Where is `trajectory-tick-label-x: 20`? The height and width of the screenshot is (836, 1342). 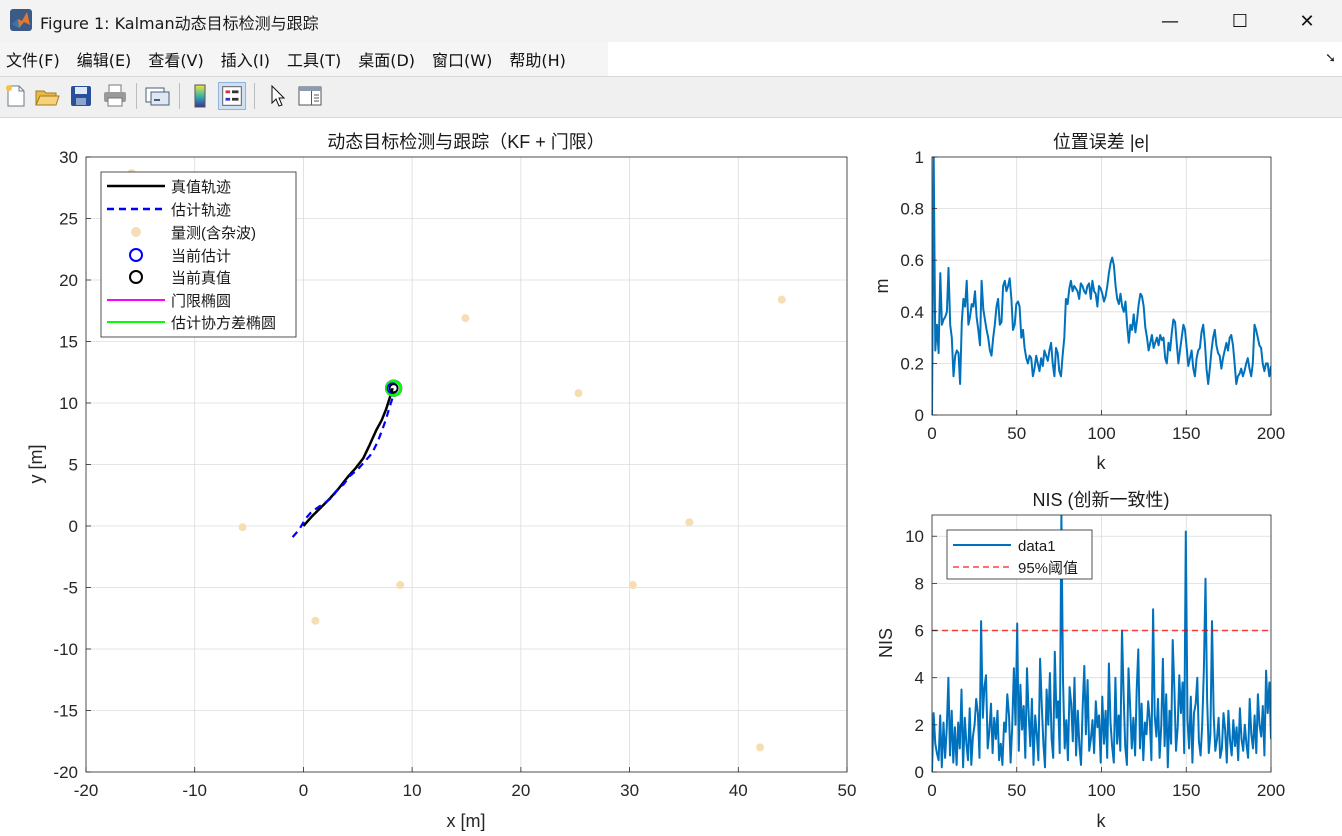 trajectory-tick-label-x: 20 is located at coordinates (520, 790).